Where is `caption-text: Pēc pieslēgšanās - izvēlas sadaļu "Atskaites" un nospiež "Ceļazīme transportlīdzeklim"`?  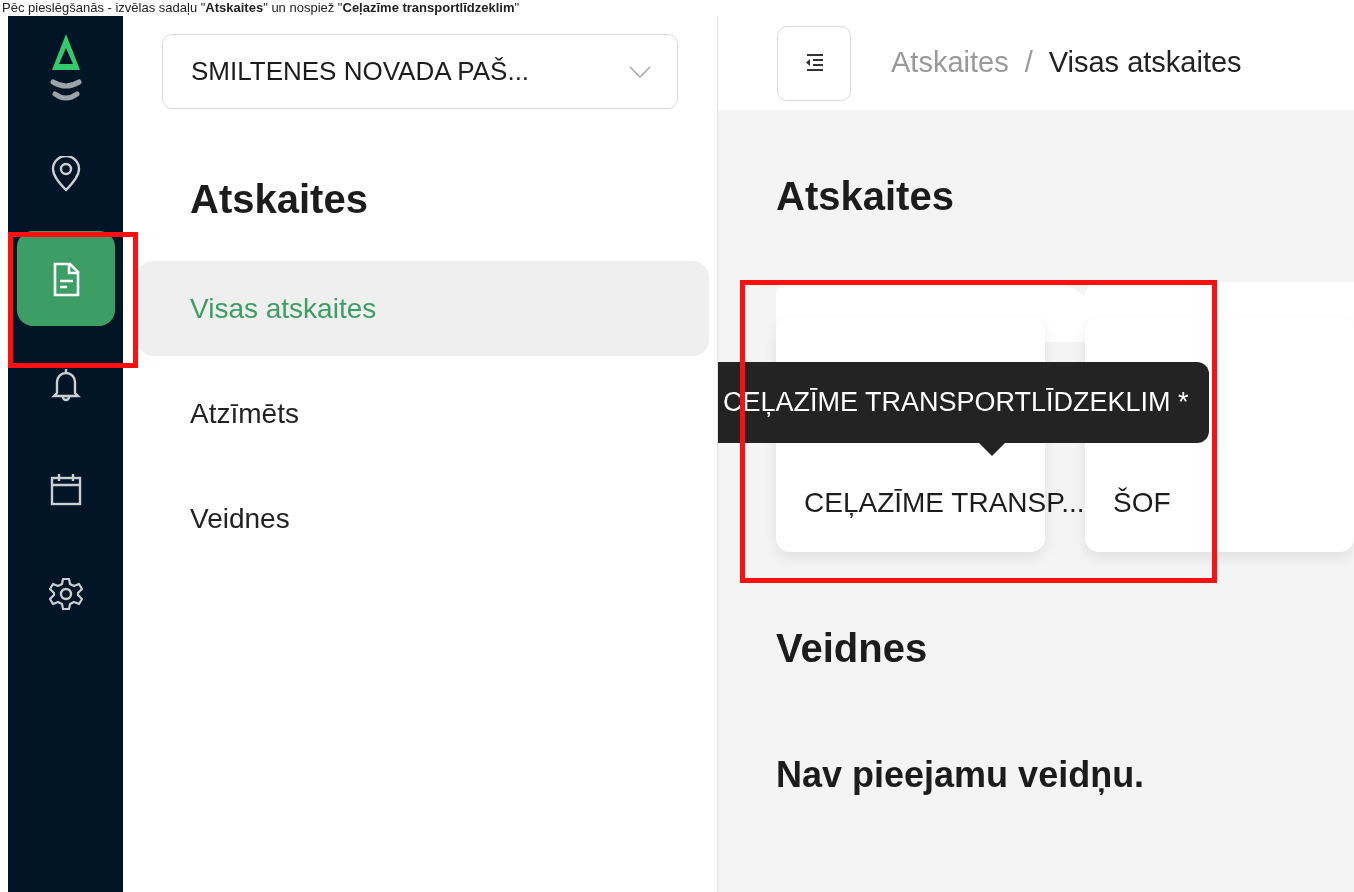 caption-text: Pēc pieslēgšanās - izvēlas sadaļu "Atskaites" un nospiež "Ceļazīme transportlīdzeklim" is located at coordinates (261, 8).